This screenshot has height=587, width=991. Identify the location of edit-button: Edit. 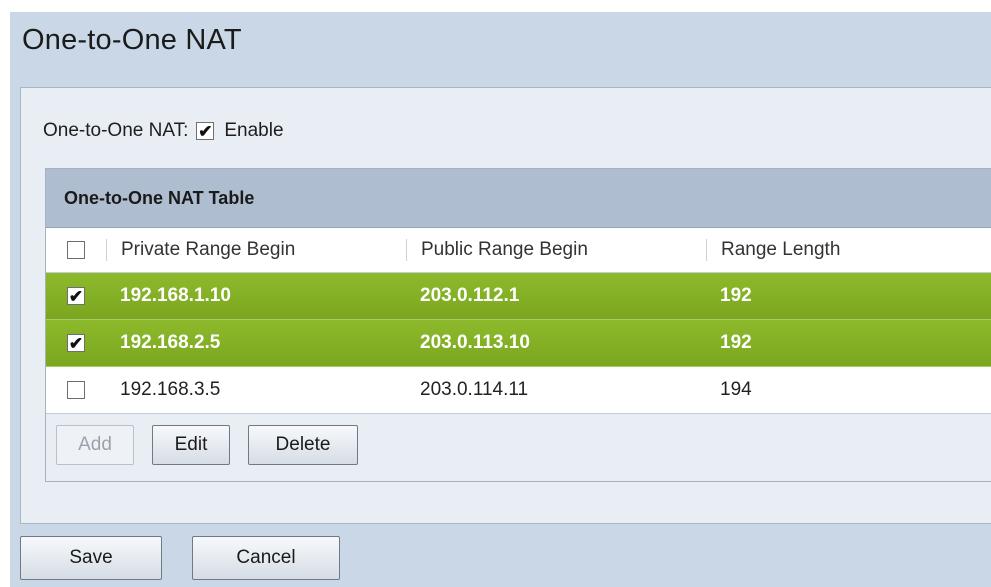
(191, 445).